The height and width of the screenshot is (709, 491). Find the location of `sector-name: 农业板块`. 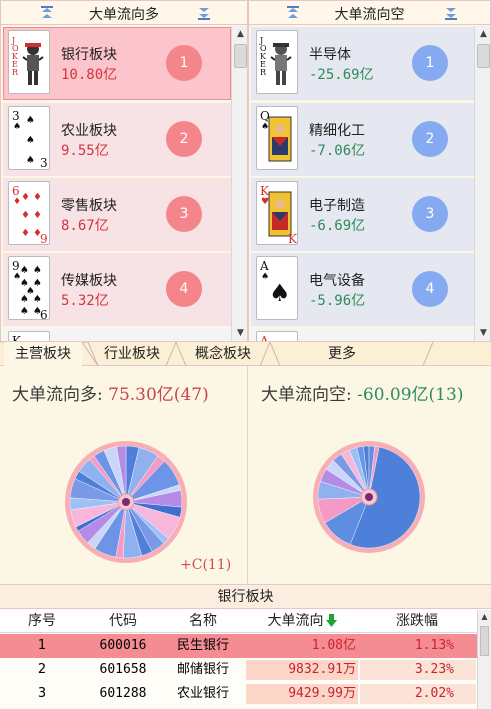

sector-name: 农业板块 is located at coordinates (89, 131).